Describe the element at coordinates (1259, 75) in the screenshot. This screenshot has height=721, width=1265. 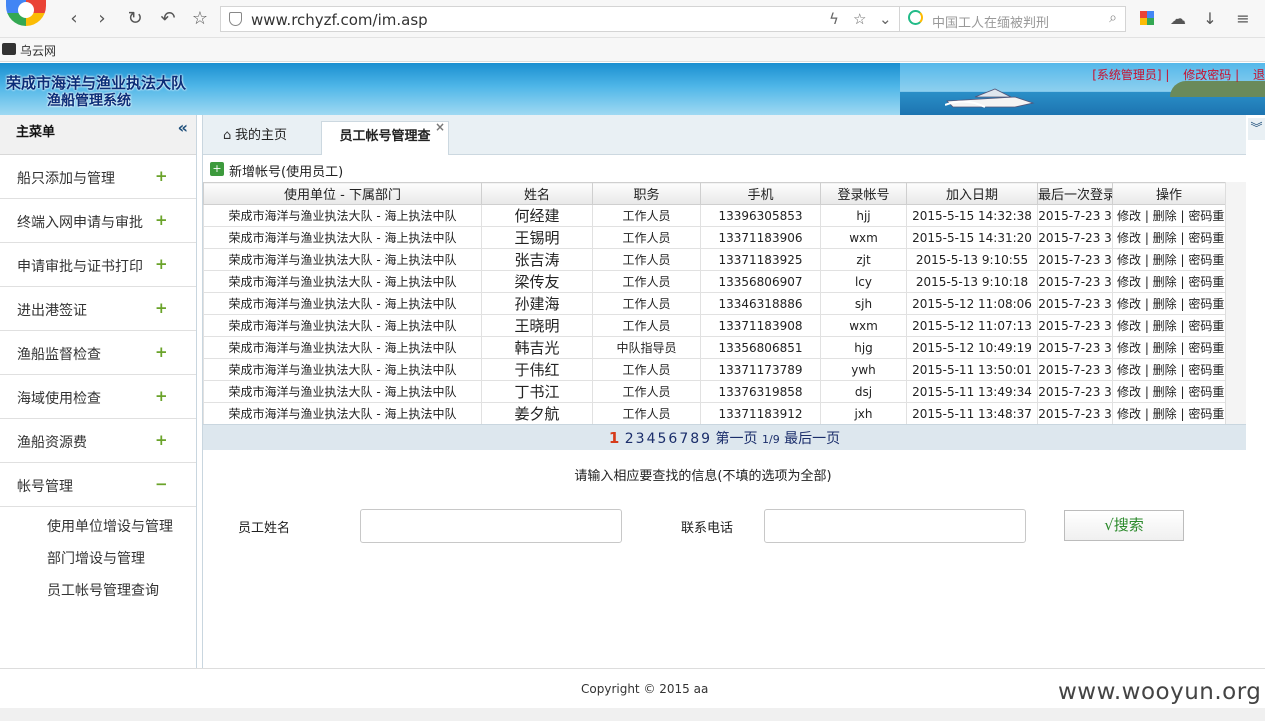
I see `logout-link: 退` at that location.